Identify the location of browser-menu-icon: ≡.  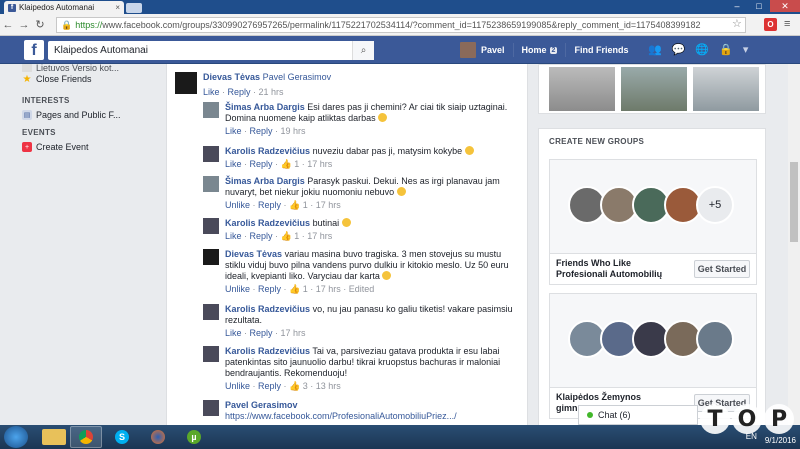
(787, 24).